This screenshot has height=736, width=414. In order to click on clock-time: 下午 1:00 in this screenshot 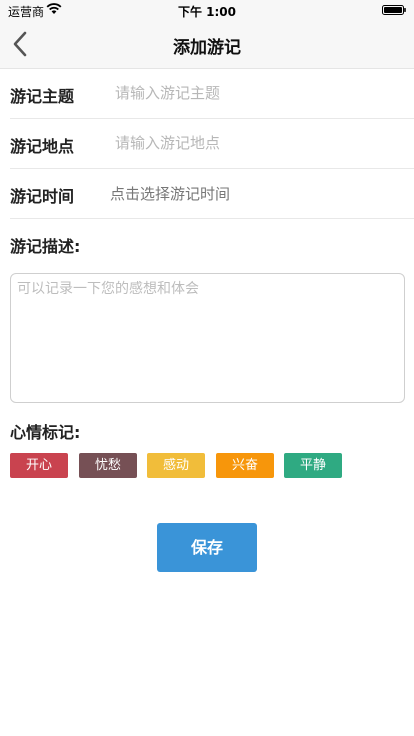, I will do `click(207, 12)`.